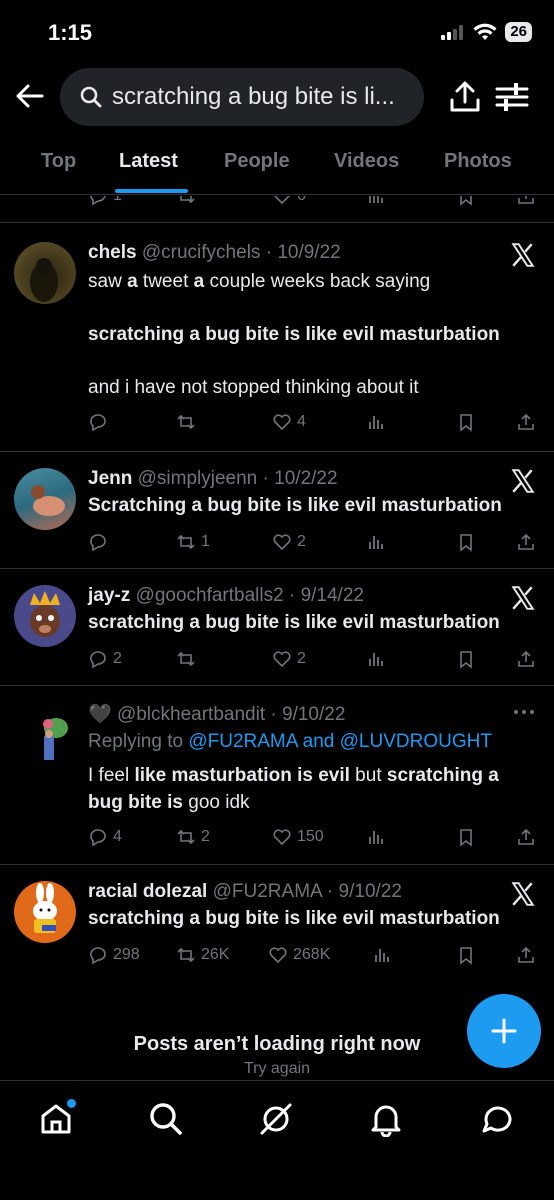  Describe the element at coordinates (276, 1119) in the screenshot. I see `nav-grok` at that location.